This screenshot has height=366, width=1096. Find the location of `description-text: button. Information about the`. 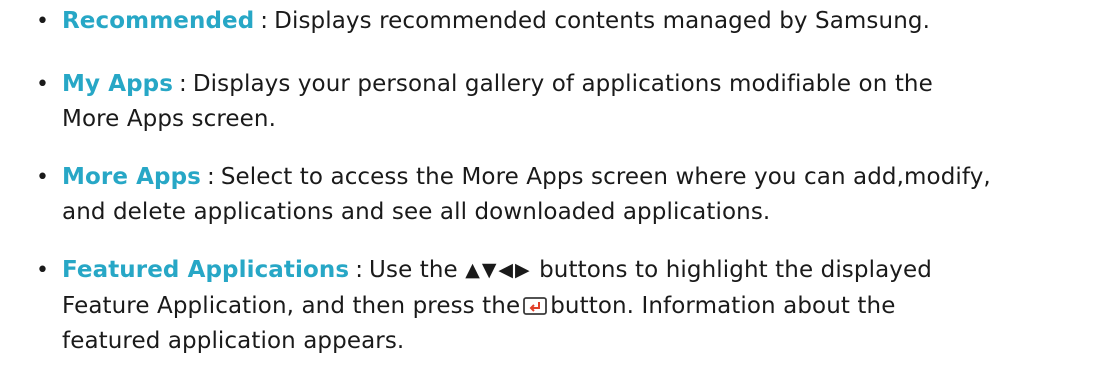

description-text: button. Information about the is located at coordinates (723, 306).